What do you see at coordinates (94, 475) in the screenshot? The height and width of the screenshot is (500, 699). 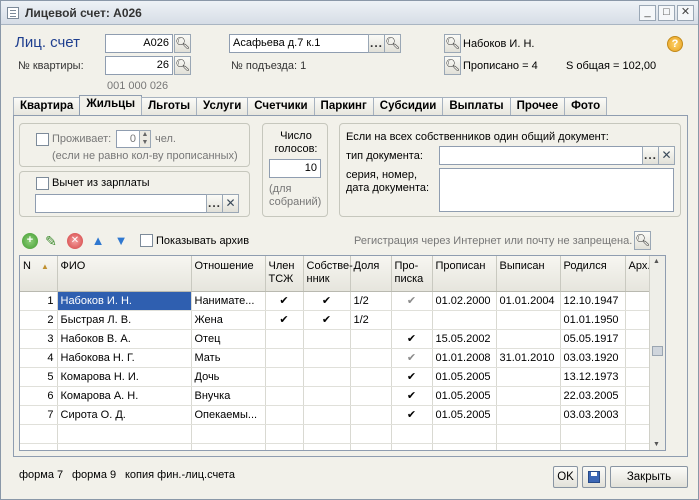 I see `form9-link: форма 9` at bounding box center [94, 475].